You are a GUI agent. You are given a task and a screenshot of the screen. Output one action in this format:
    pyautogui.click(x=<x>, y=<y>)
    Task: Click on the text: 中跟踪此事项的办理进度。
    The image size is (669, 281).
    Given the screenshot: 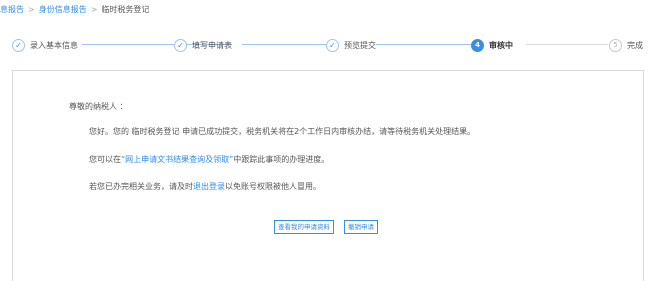 What is the action you would take?
    pyautogui.click(x=281, y=159)
    